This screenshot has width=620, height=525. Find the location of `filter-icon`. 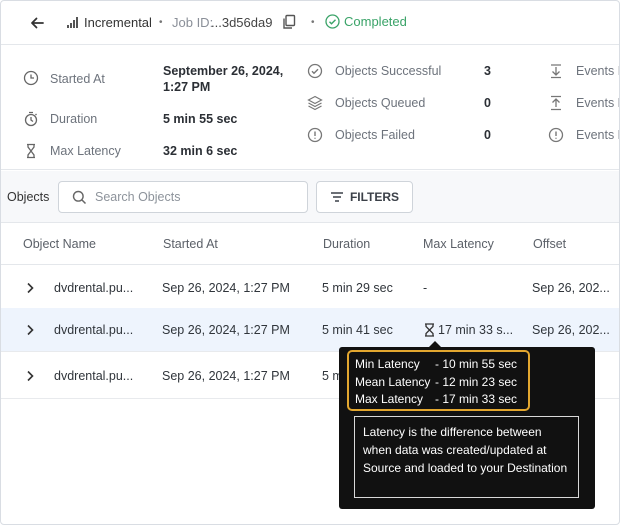

filter-icon is located at coordinates (336, 197).